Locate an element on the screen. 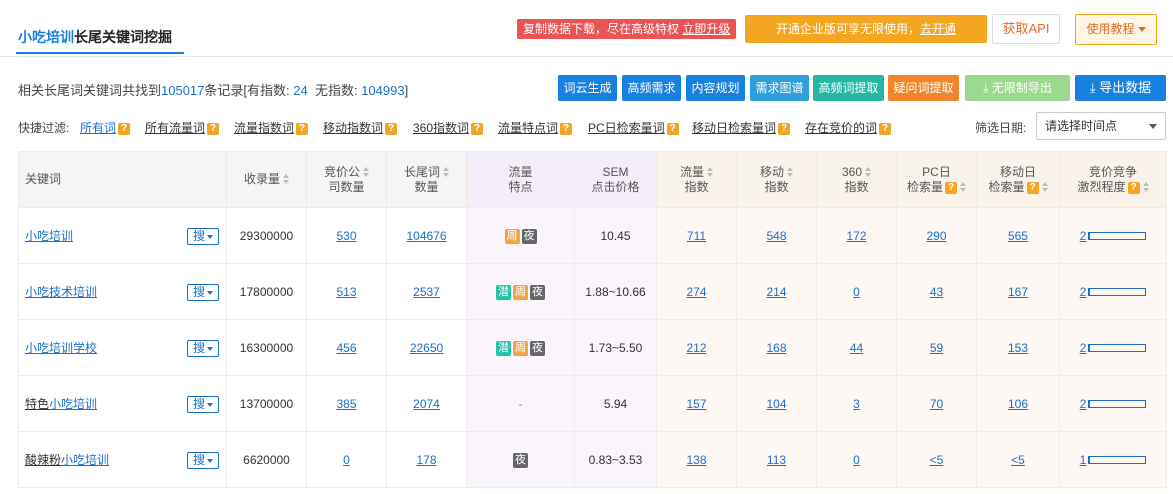 The width and height of the screenshot is (1173, 494). header-bid-companies: 竞价公 司数量 is located at coordinates (346, 179).